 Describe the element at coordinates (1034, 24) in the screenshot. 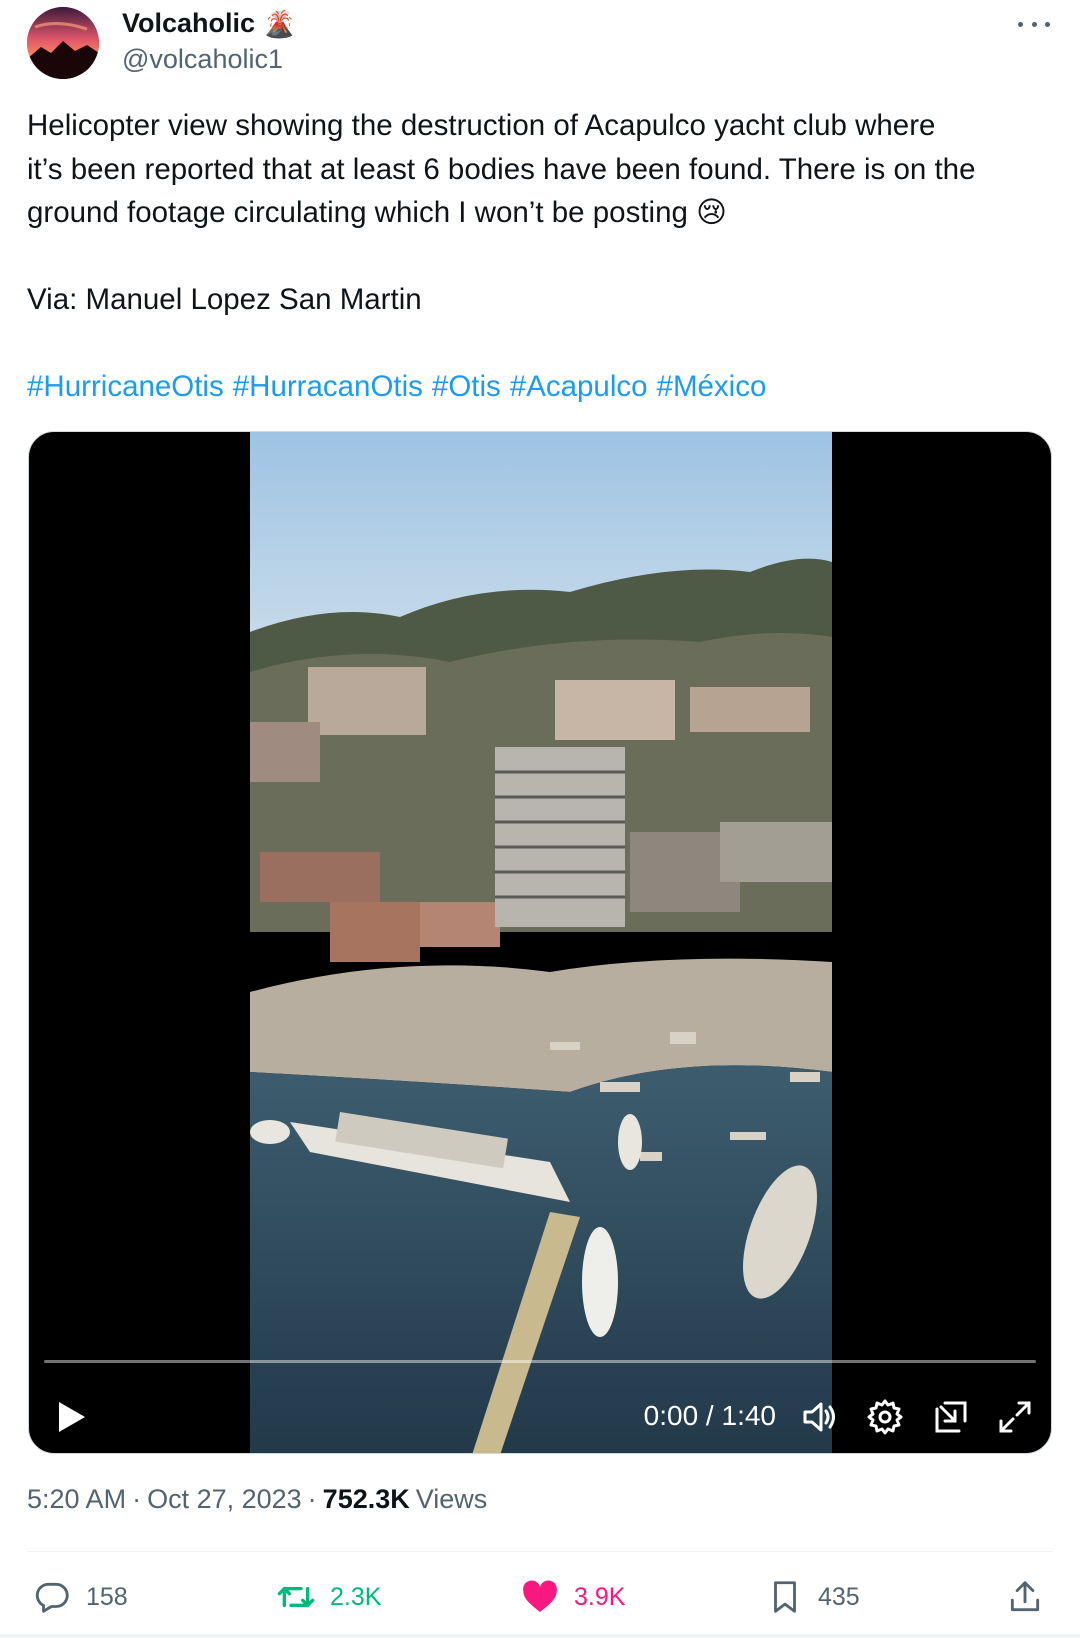

I see `more-options-icon` at that location.